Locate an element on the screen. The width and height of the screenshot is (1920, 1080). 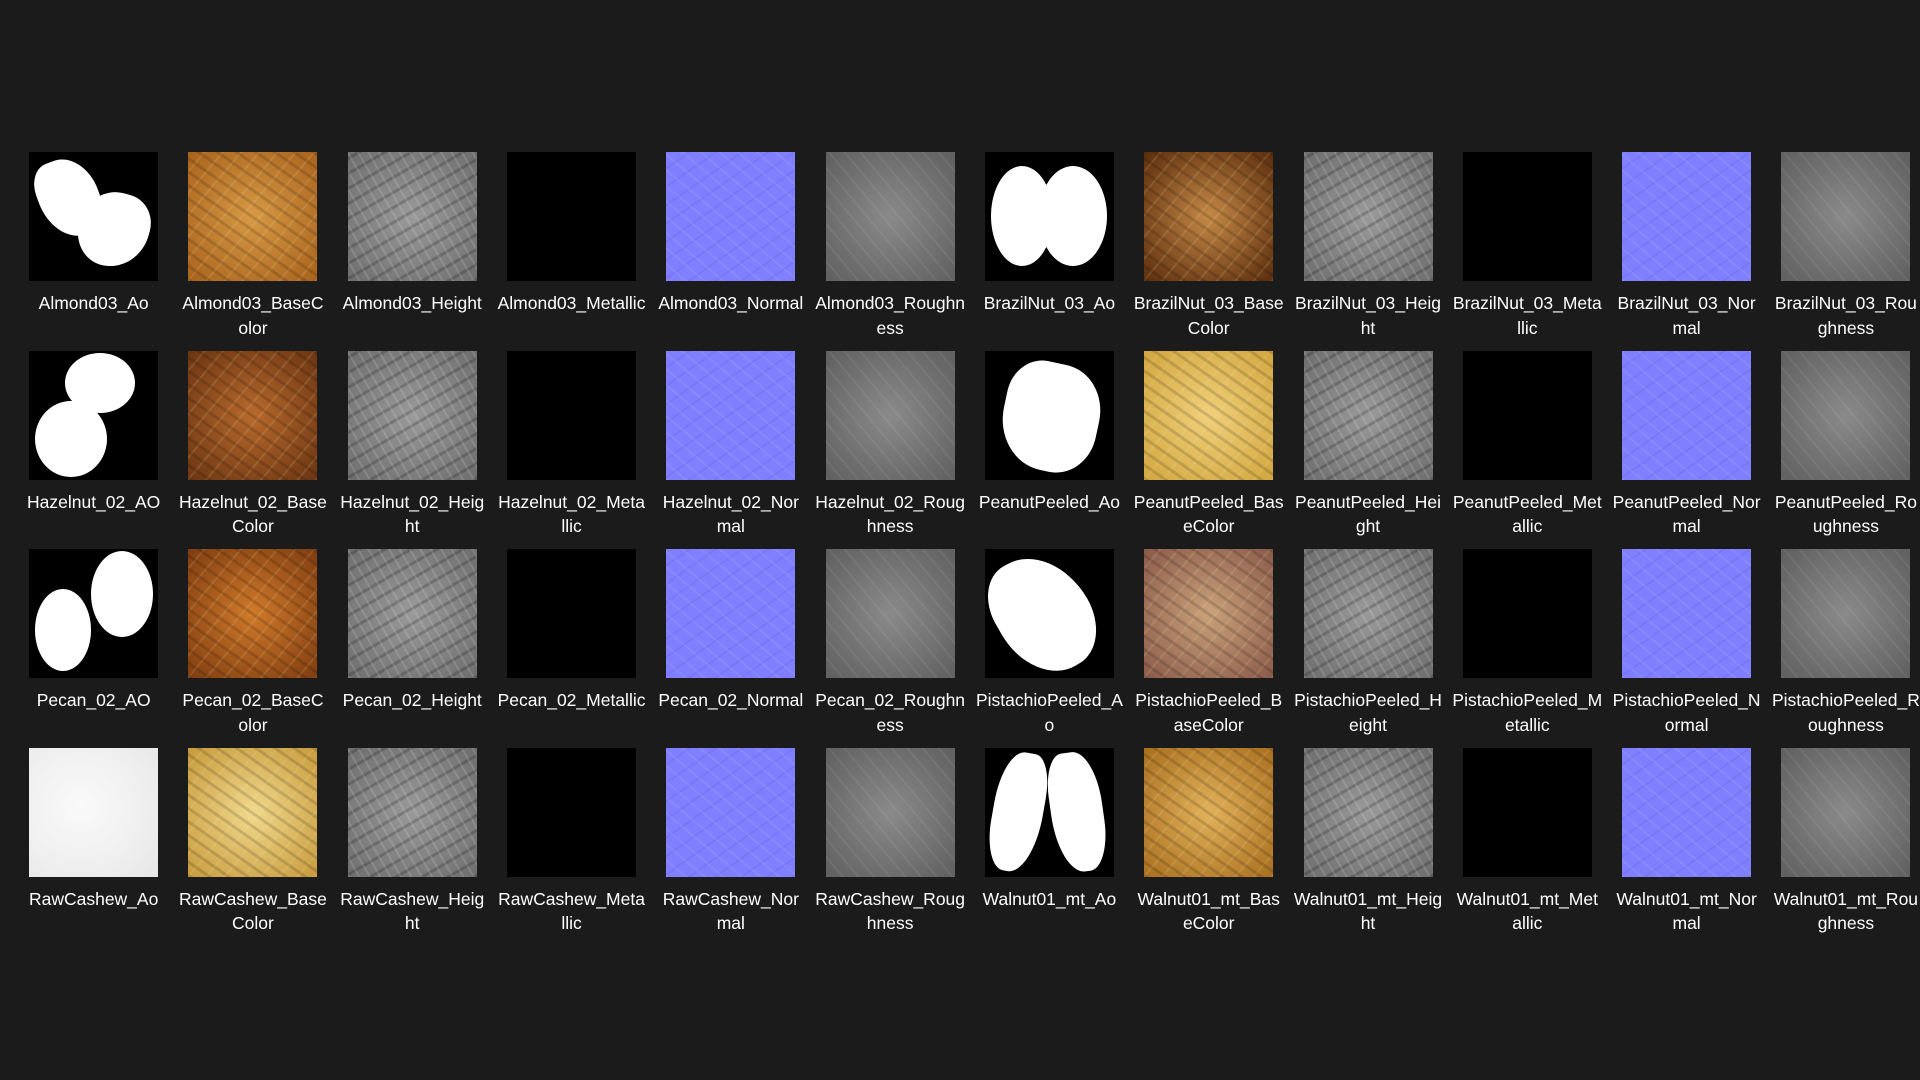
file-item-almond03-ao: Almond03_Ao is located at coordinates (93, 245).